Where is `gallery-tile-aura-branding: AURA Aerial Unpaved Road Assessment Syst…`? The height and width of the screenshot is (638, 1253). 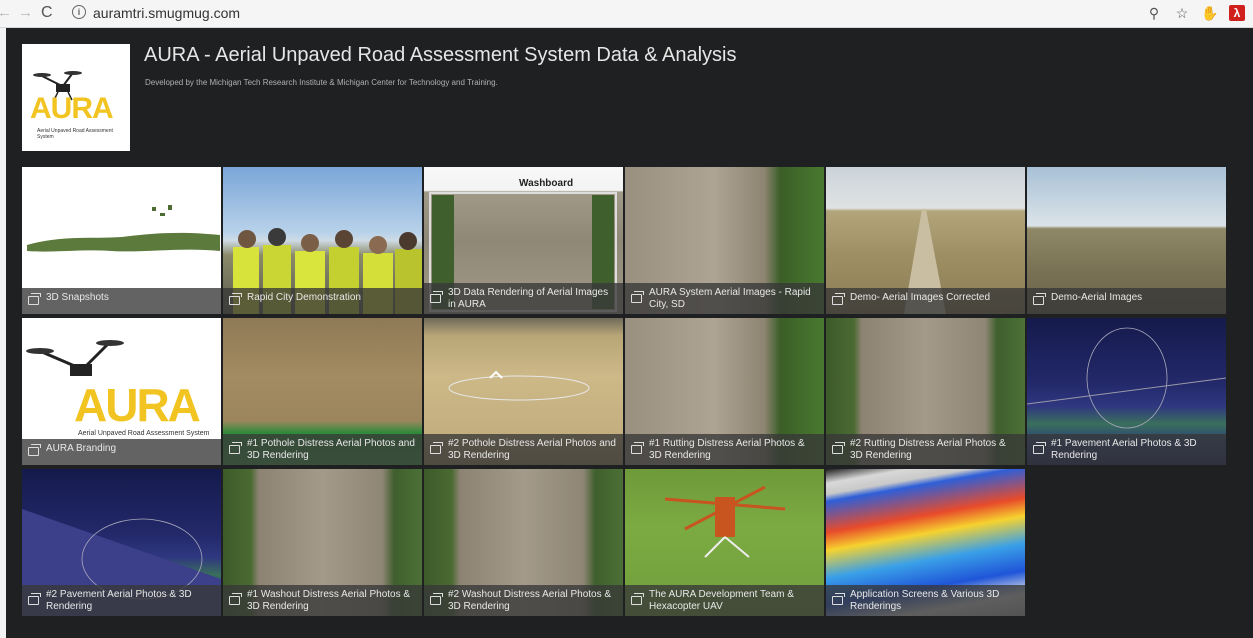 gallery-tile-aura-branding: AURA Aerial Unpaved Road Assessment Syst… is located at coordinates (121, 391).